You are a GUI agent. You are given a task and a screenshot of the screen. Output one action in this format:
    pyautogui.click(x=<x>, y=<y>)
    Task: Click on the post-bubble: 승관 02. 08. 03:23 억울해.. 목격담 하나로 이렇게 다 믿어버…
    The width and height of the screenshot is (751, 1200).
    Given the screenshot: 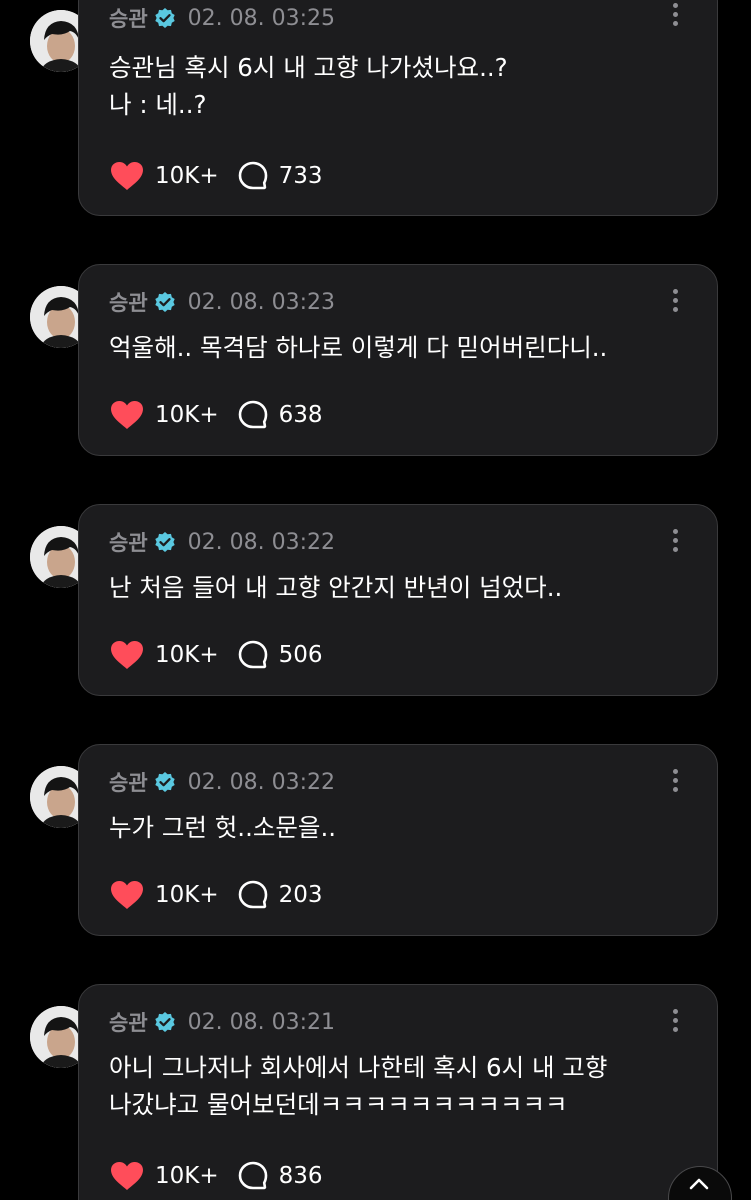 What is the action you would take?
    pyautogui.click(x=398, y=360)
    